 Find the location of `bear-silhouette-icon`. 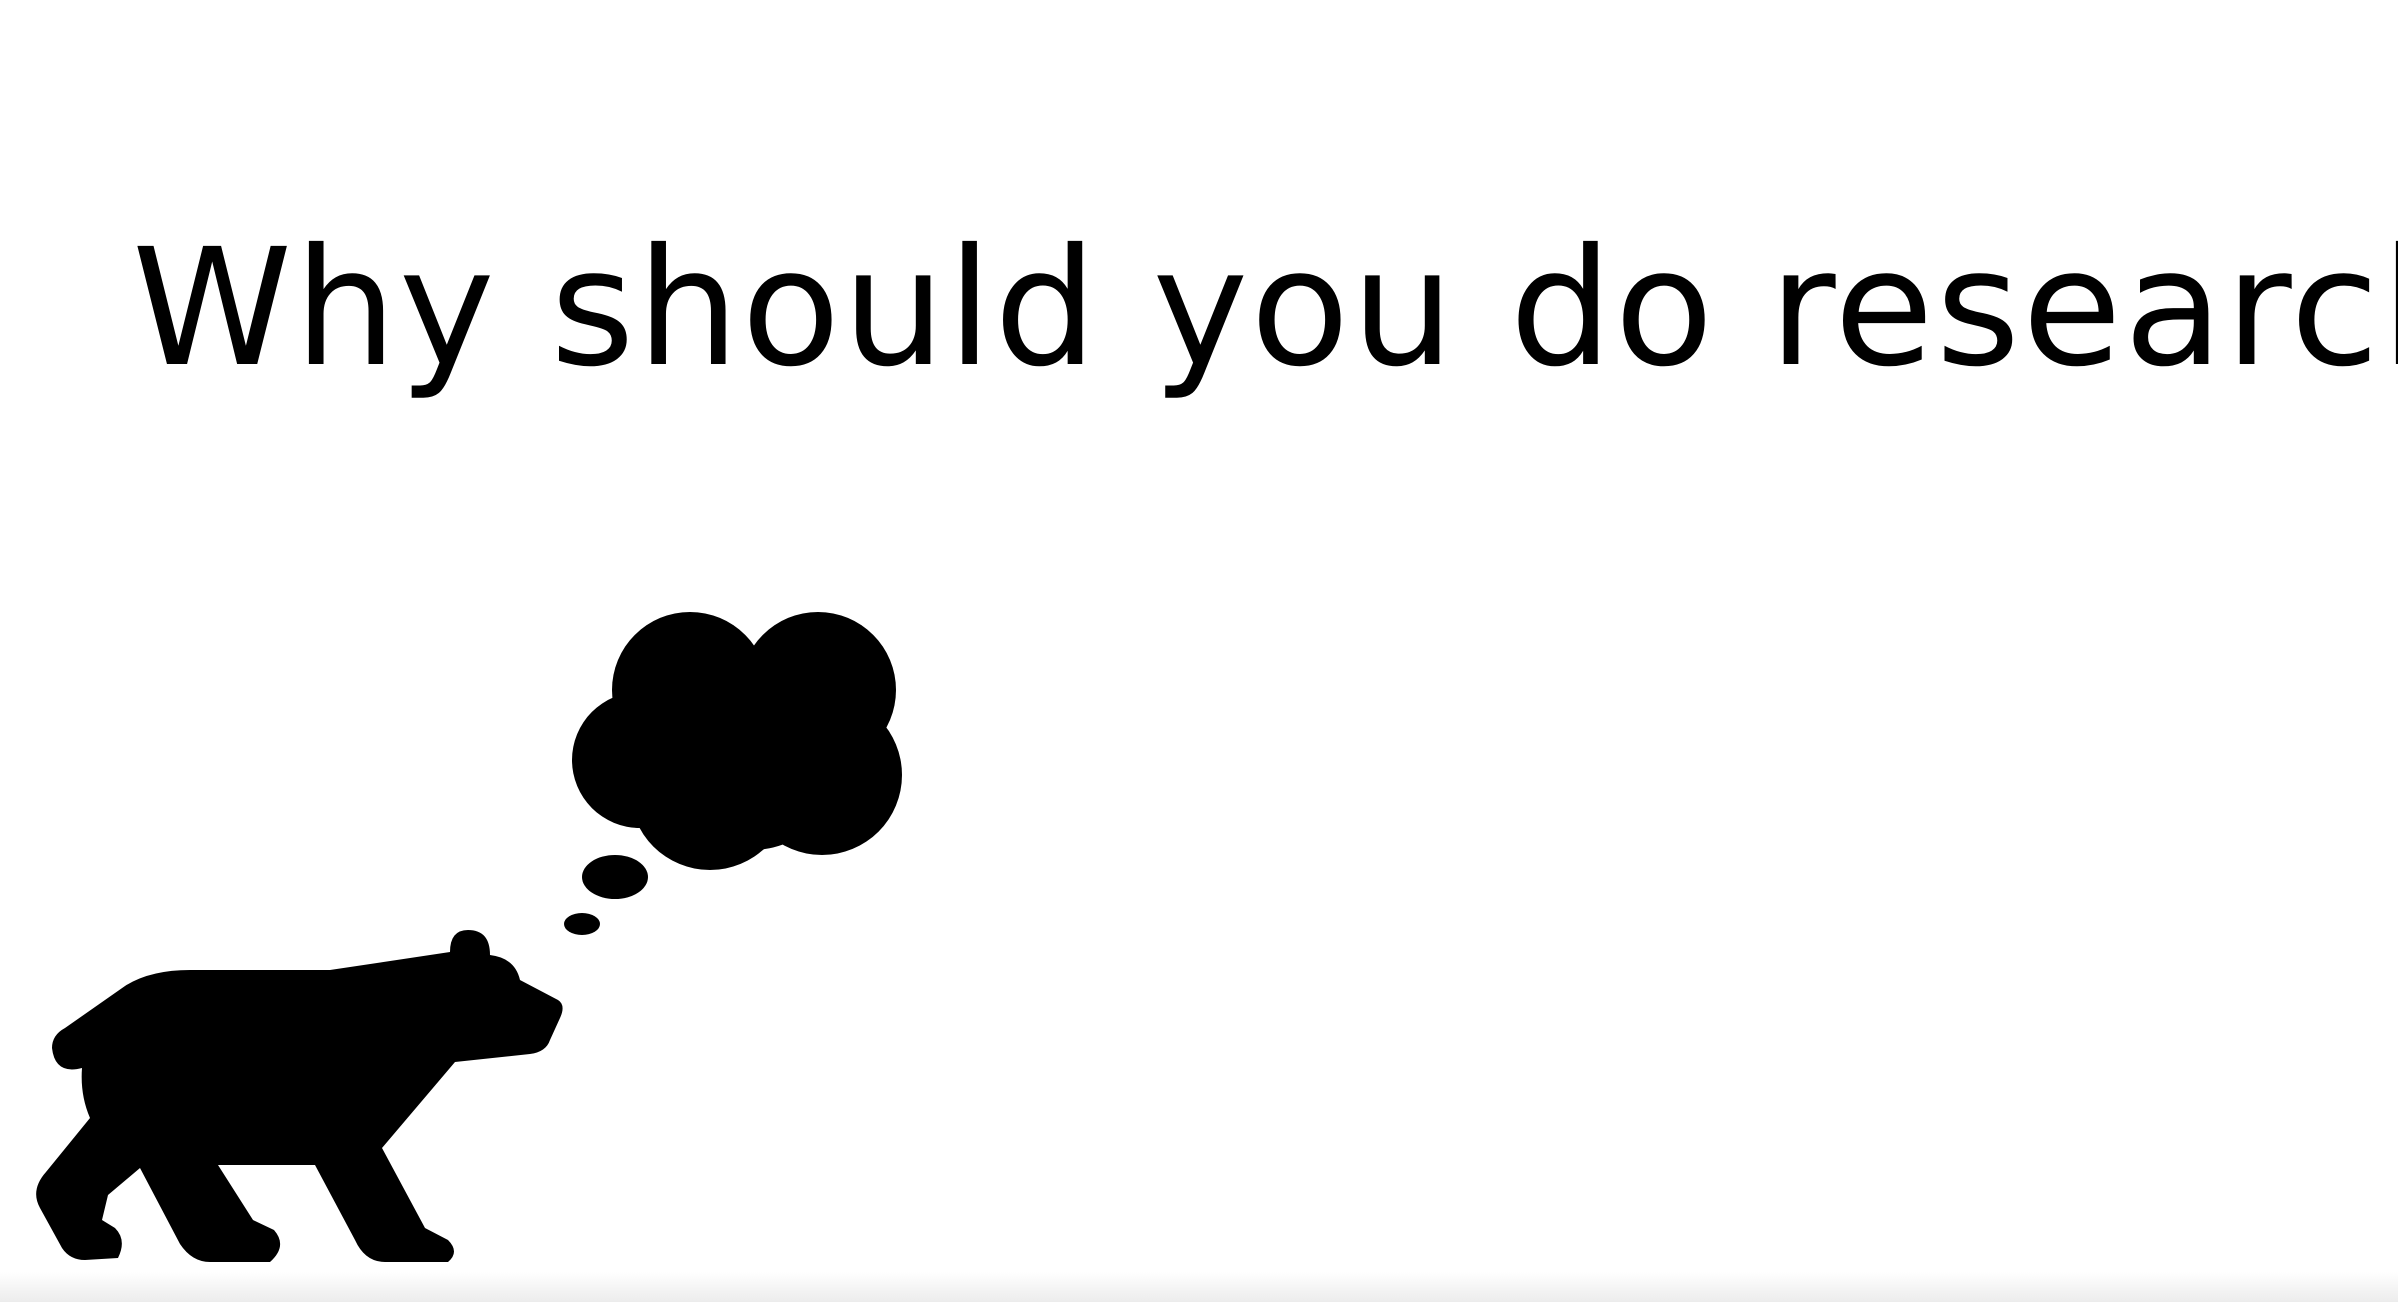

bear-silhouette-icon is located at coordinates (299, 1096).